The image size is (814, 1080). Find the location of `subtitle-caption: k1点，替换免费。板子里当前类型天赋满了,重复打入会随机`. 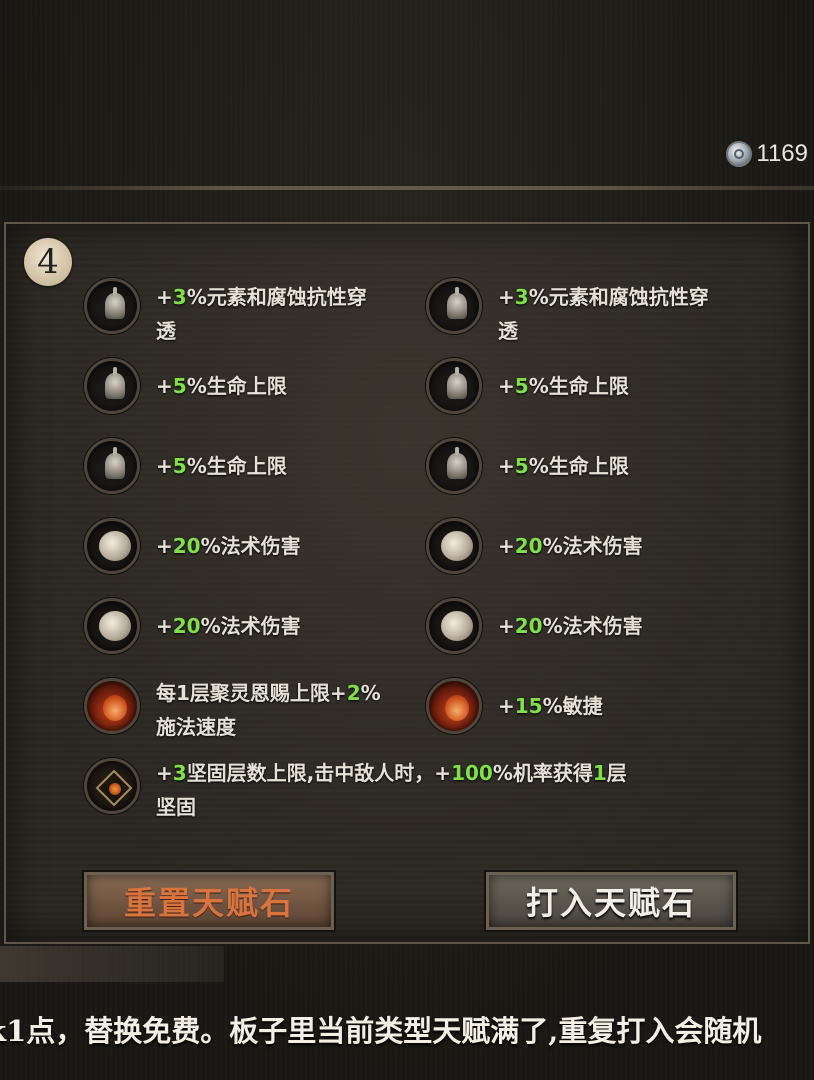

subtitle-caption: k1点，替换免费。板子里当前类型天赋满了,重复打入会随机 is located at coordinates (381, 1031).